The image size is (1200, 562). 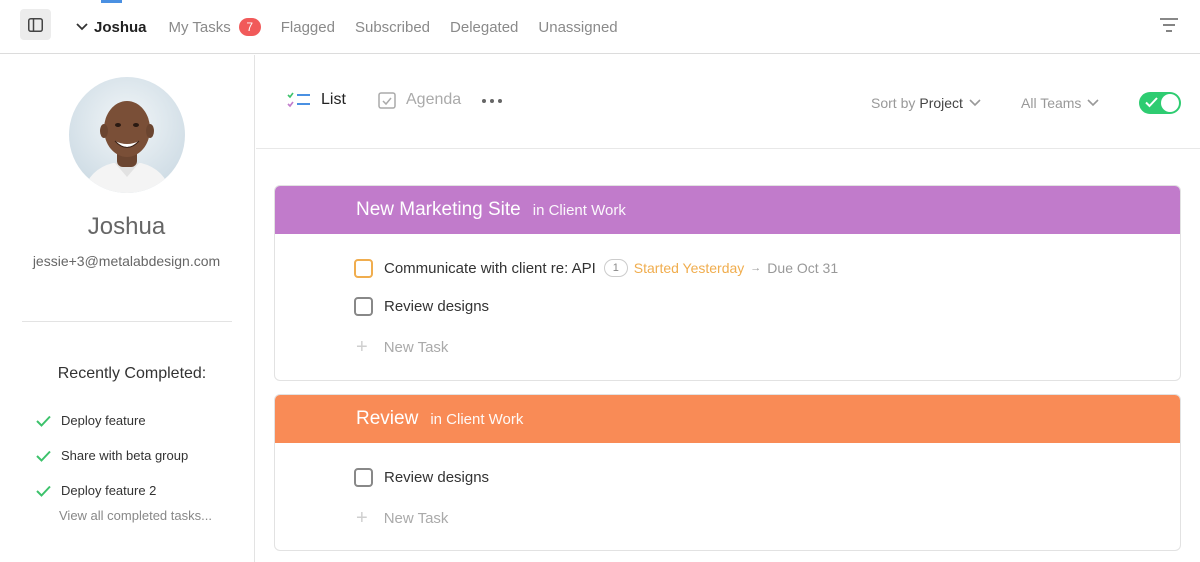 What do you see at coordinates (316, 100) in the screenshot?
I see `tab-list: List` at bounding box center [316, 100].